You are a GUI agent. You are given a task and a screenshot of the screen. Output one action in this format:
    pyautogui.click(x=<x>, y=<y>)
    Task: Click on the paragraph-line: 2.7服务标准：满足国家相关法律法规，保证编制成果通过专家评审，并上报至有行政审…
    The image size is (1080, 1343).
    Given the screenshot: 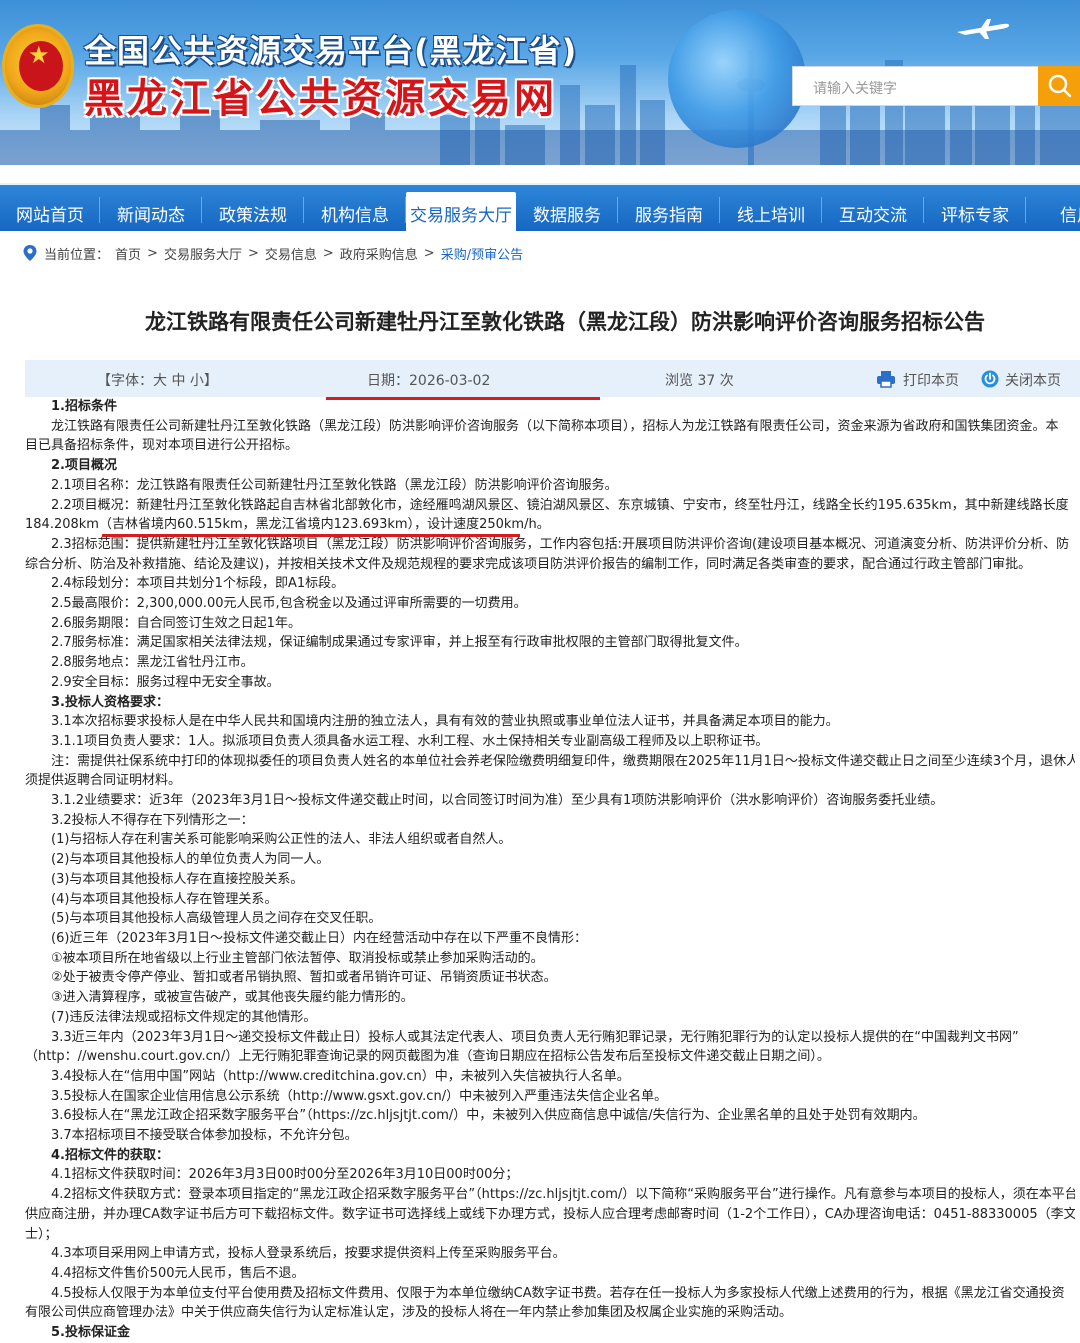 What is the action you would take?
    pyautogui.click(x=399, y=643)
    